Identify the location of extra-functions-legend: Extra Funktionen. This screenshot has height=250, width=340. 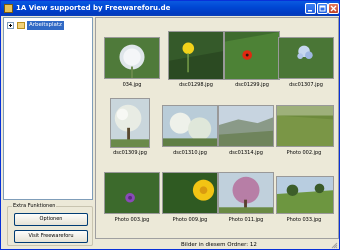
(34, 206).